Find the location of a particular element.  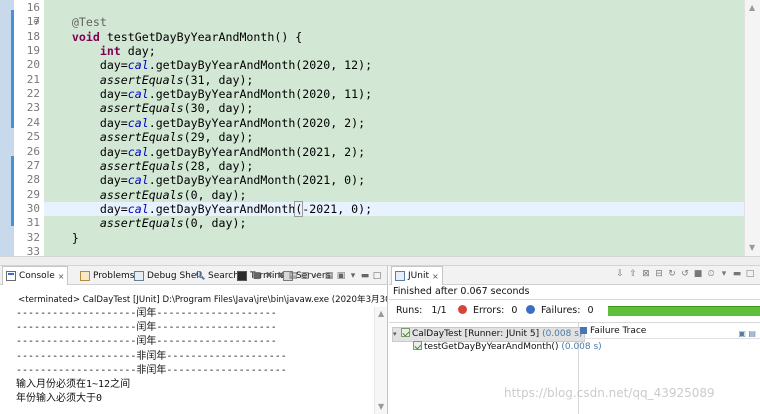

history-icon: ⏲ is located at coordinates (711, 274).